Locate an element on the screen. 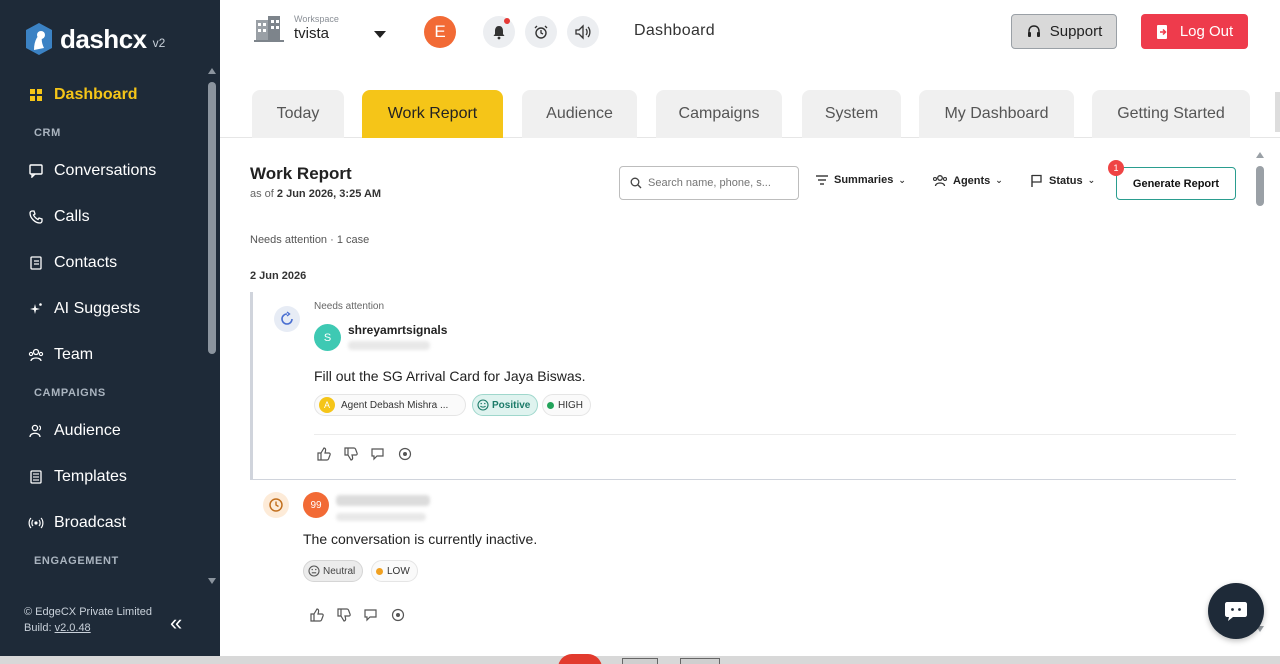 Image resolution: width=1280 pixels, height=664 pixels. sentiment-badge: Positive is located at coordinates (505, 405).